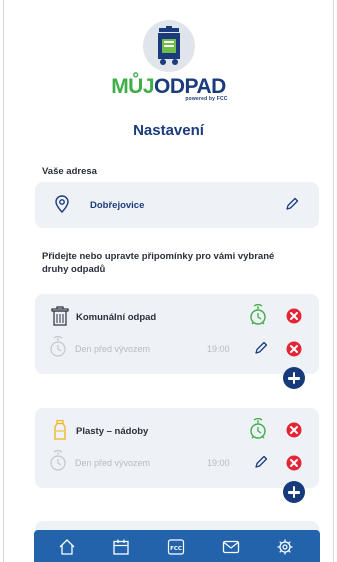  Describe the element at coordinates (168, 130) in the screenshot. I see `page-title: Nastavení` at that location.